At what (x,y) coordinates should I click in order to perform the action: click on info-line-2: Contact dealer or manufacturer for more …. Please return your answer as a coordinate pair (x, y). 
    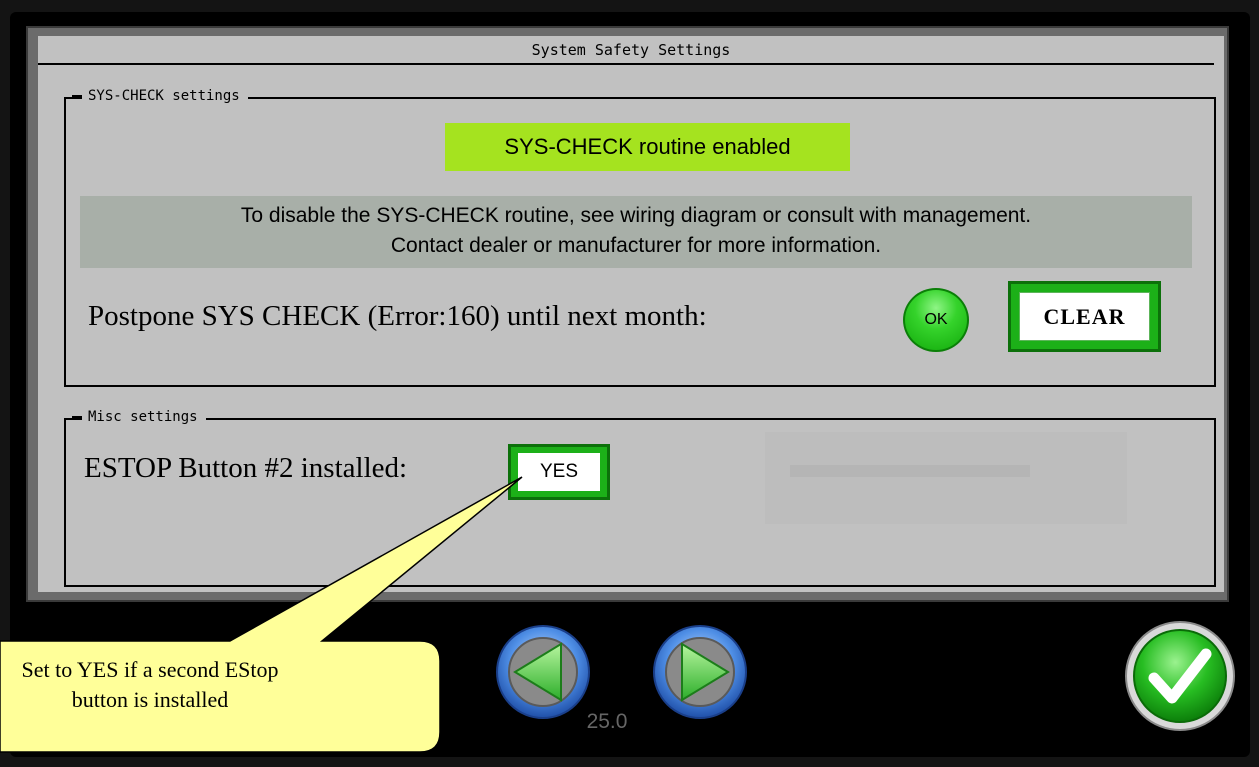
    Looking at the image, I should click on (636, 245).